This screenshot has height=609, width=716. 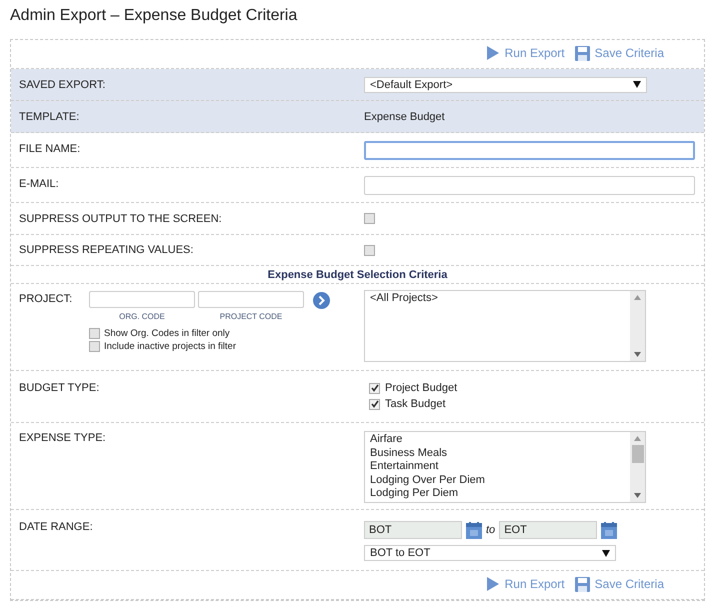 I want to click on saved-export-dropdown: <Default Export>, so click(x=505, y=84).